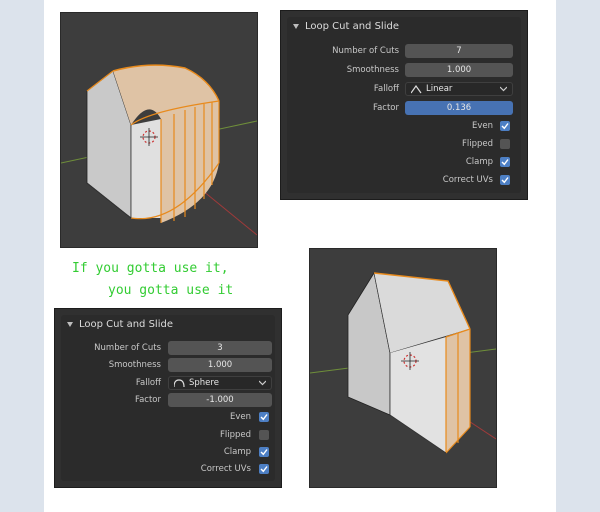  Describe the element at coordinates (416, 89) in the screenshot. I see `linear-falloff-icon` at that location.